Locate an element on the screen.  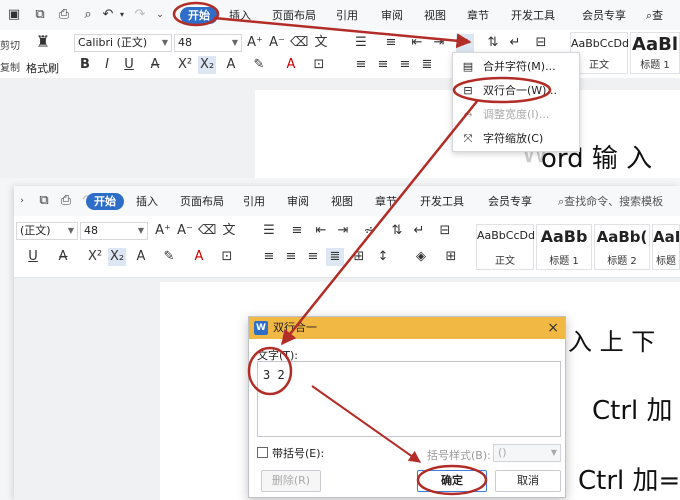
style-heading-2: AaBb(标题 2 is located at coordinates (622, 247).